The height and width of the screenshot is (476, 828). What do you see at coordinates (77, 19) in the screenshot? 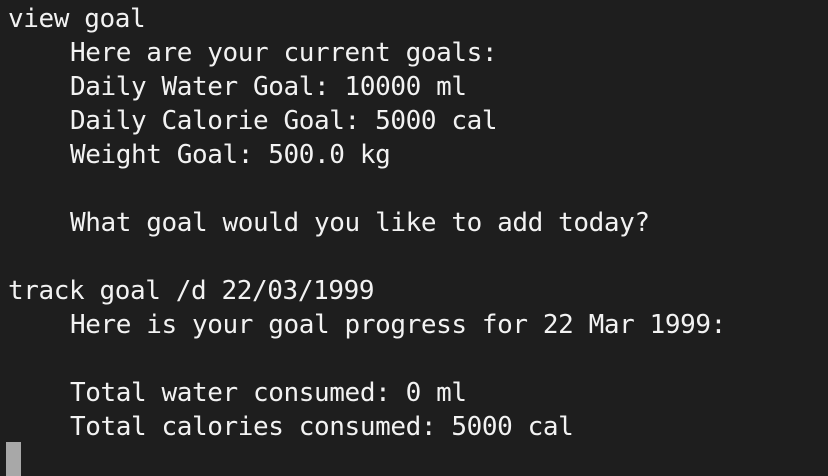
I see `command-line: view goal` at bounding box center [77, 19].